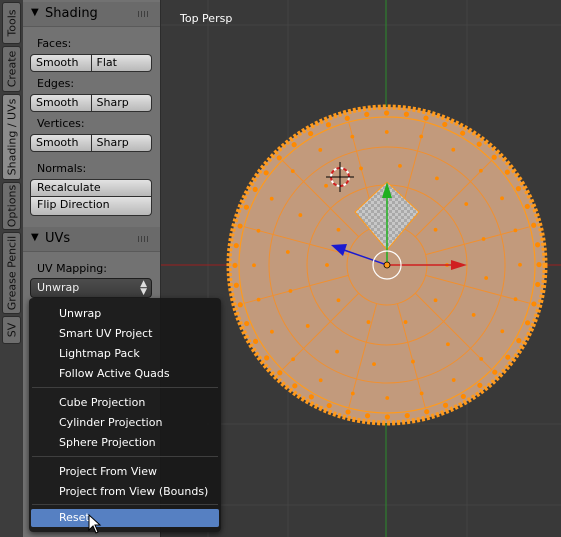 The image size is (561, 537). What do you see at coordinates (62, 168) in the screenshot?
I see `normals-label: Normals:` at bounding box center [62, 168].